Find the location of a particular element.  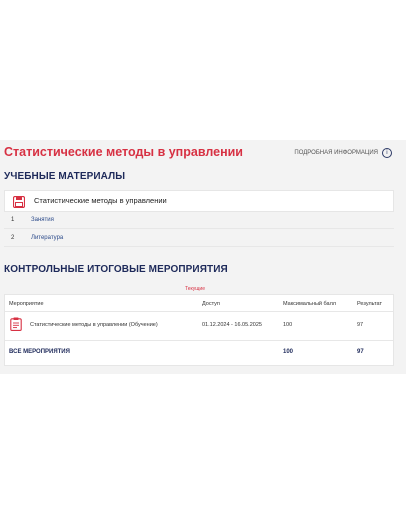

save-icon is located at coordinates (19, 202).